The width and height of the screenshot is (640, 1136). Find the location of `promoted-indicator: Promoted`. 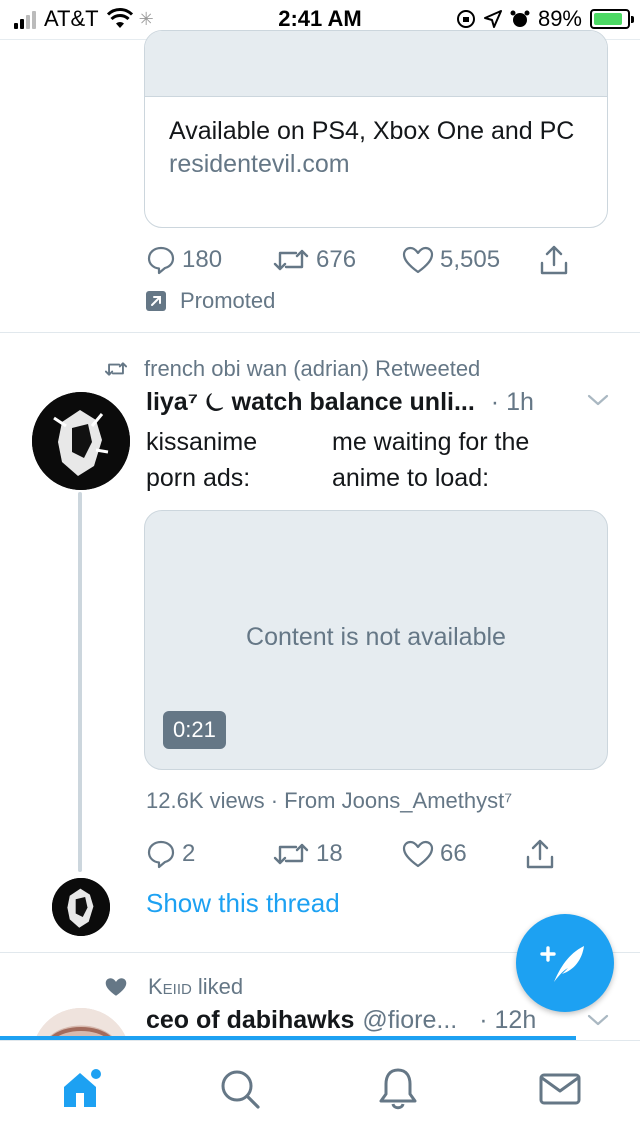

promoted-indicator: Promoted is located at coordinates (210, 301).